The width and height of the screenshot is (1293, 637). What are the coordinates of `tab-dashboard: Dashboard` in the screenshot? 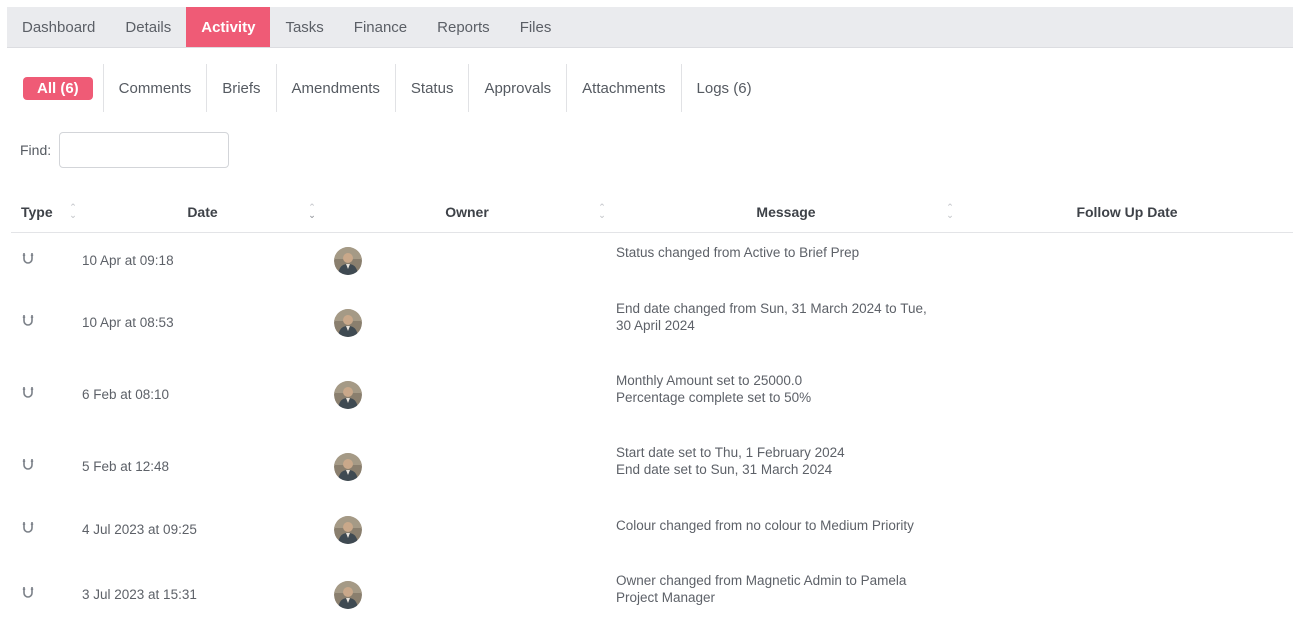 It's located at (58, 27).